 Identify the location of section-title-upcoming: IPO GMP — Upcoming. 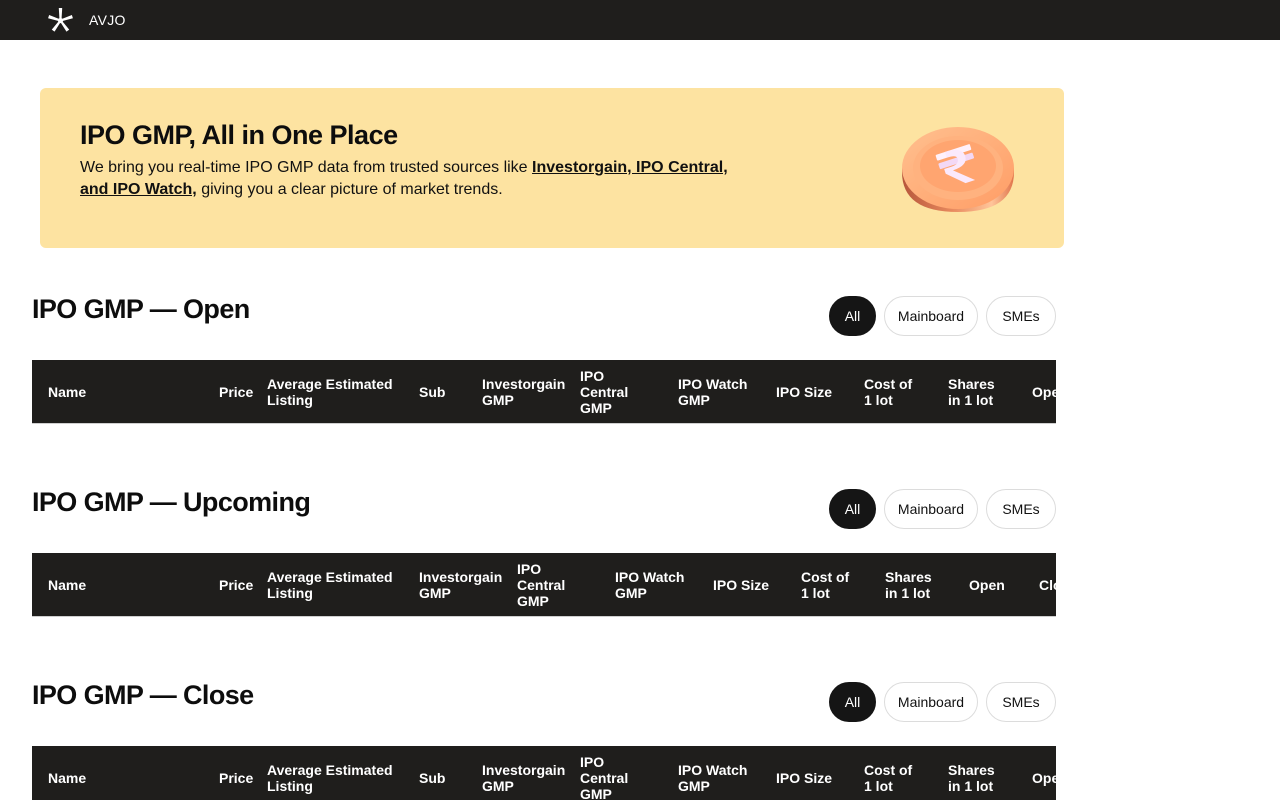
(171, 502).